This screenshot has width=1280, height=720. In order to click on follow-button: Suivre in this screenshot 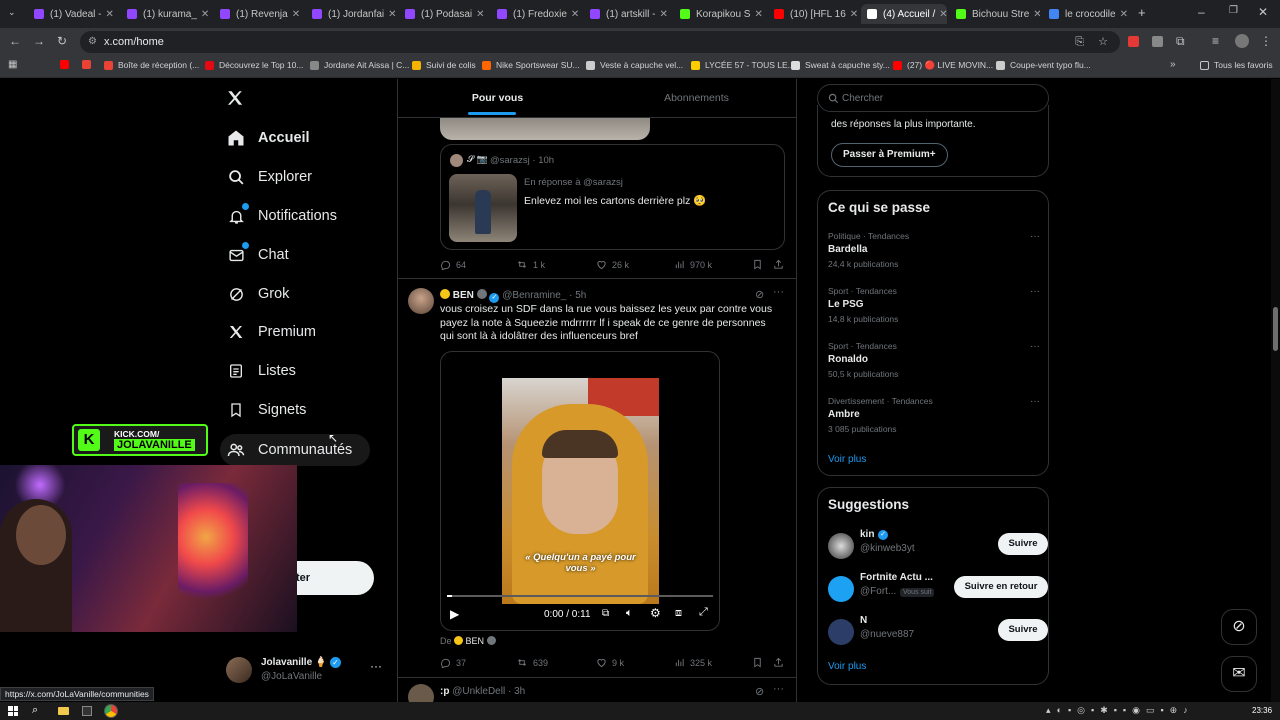, I will do `click(1023, 630)`.